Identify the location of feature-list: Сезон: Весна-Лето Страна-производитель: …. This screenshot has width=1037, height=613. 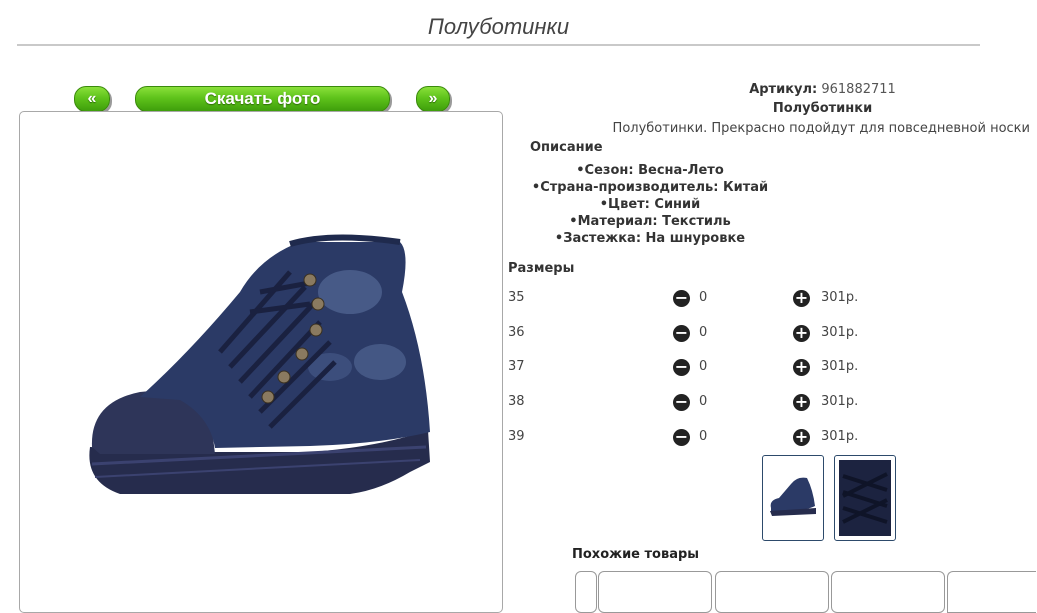
(650, 204).